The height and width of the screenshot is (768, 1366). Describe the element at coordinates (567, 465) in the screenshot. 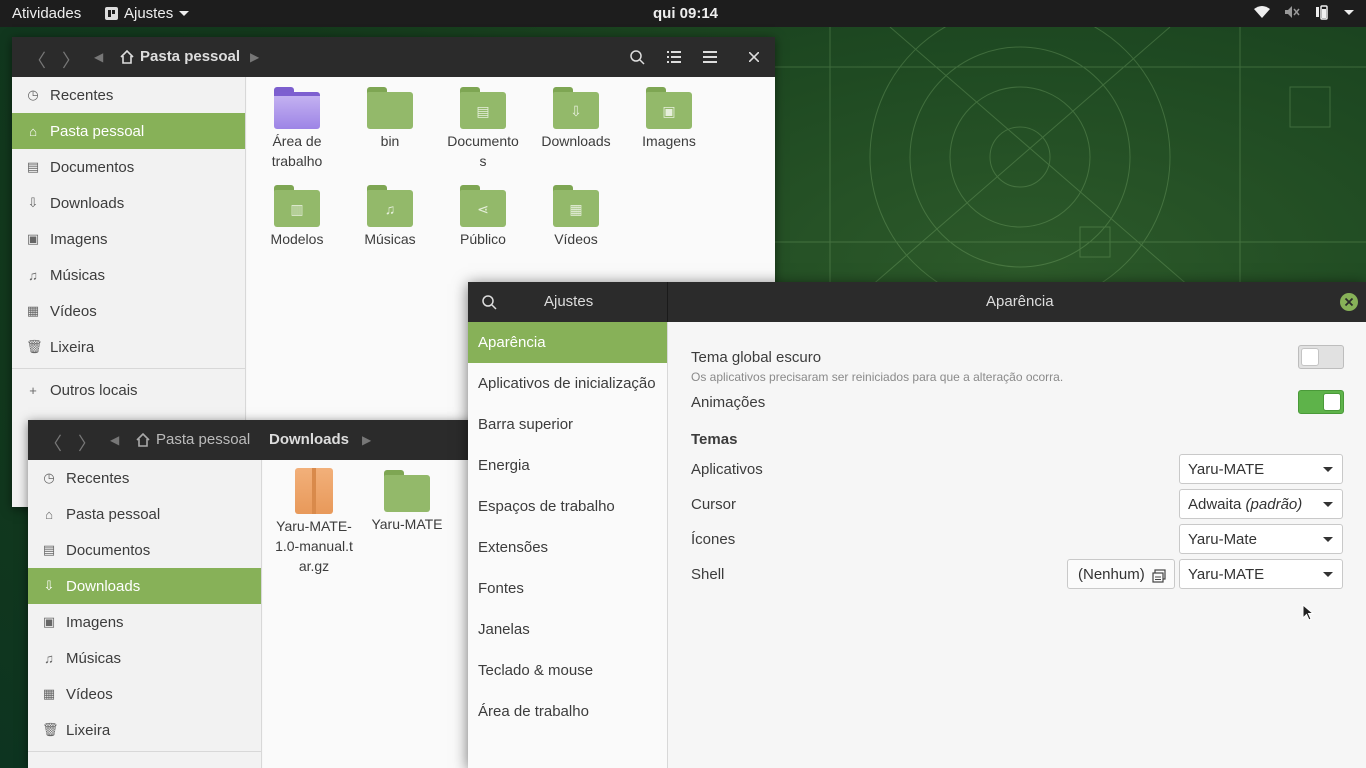

I see `tweaks-nav-power: Energia` at that location.